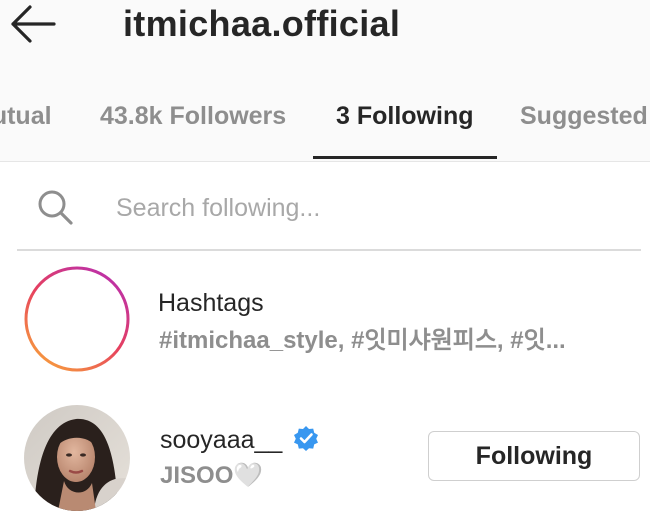  What do you see at coordinates (305, 438) in the screenshot?
I see `verified-badge-icon` at bounding box center [305, 438].